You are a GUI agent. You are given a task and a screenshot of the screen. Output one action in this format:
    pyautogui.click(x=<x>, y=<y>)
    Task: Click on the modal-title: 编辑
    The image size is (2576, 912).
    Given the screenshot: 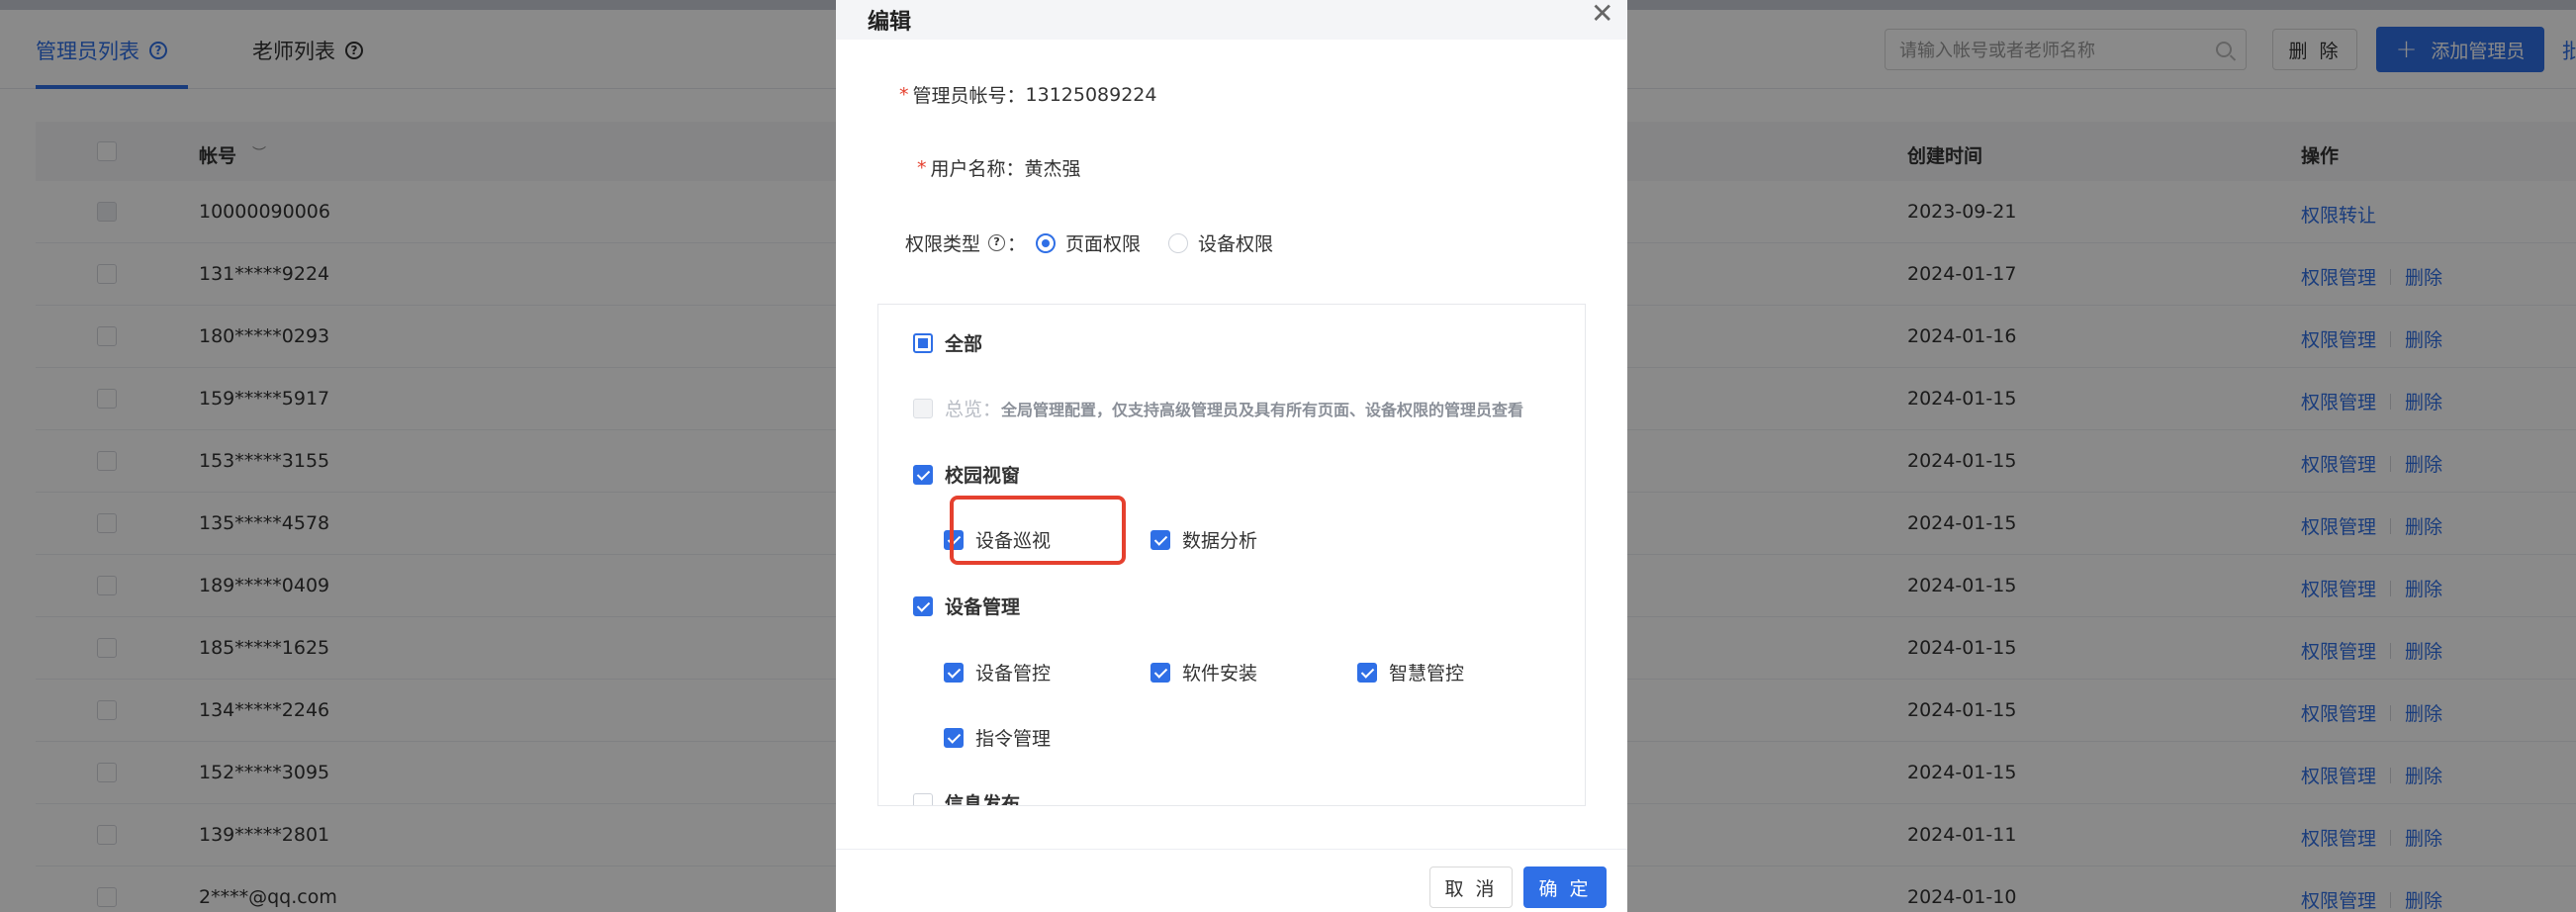 What is the action you would take?
    pyautogui.click(x=890, y=22)
    